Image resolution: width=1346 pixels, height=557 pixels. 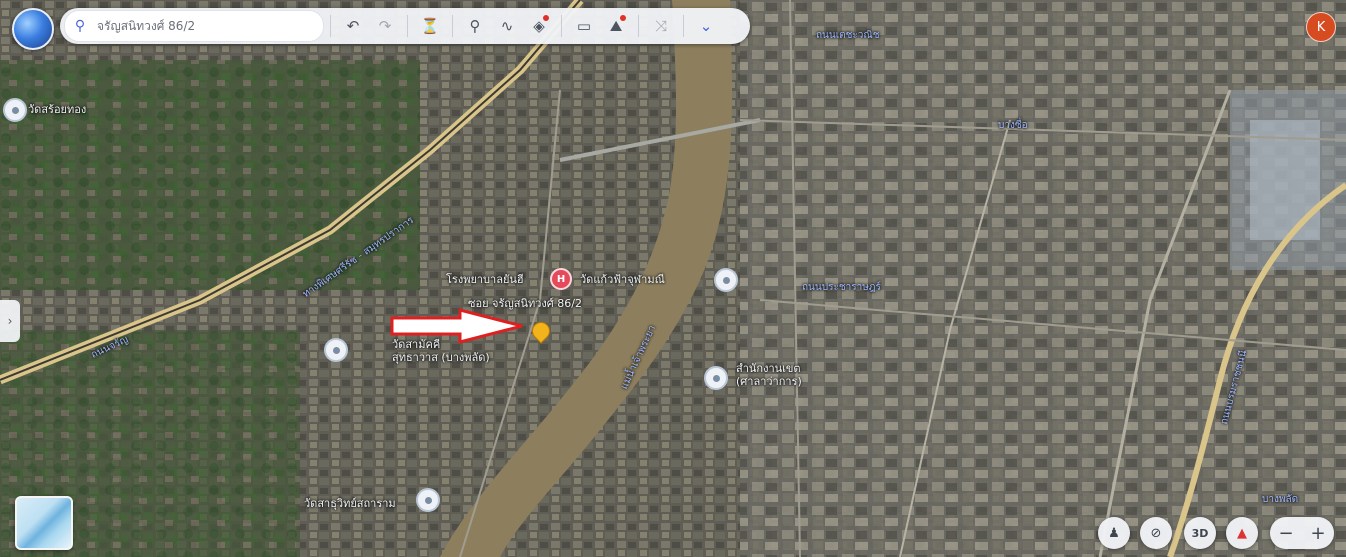 I want to click on history-icon: ⏳, so click(x=430, y=26).